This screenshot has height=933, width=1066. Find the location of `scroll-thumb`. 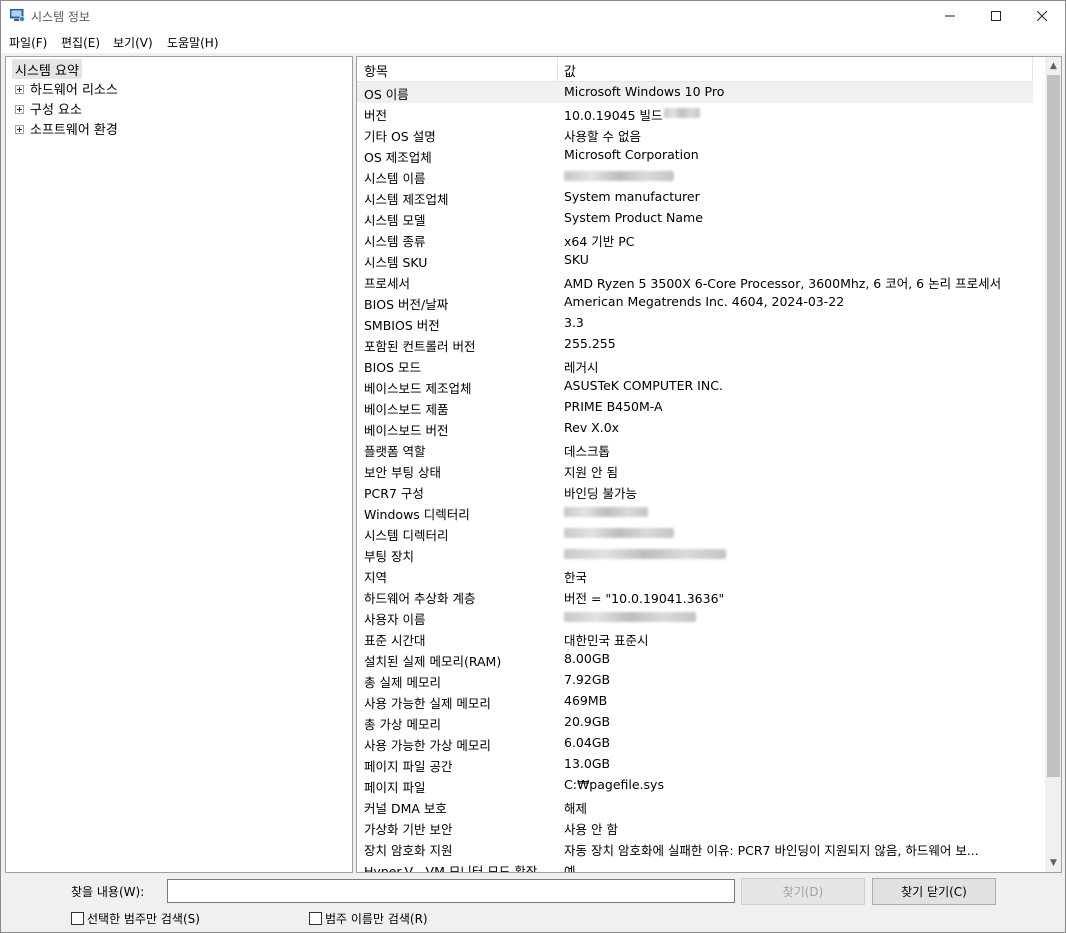

scroll-thumb is located at coordinates (1053, 426).